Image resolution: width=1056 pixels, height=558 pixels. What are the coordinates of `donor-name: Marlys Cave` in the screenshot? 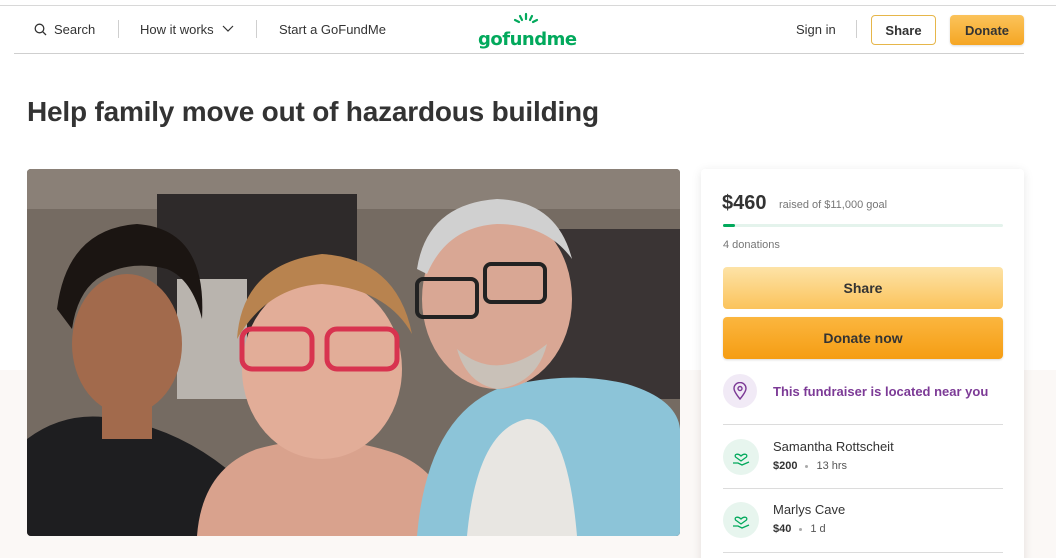 It's located at (809, 509).